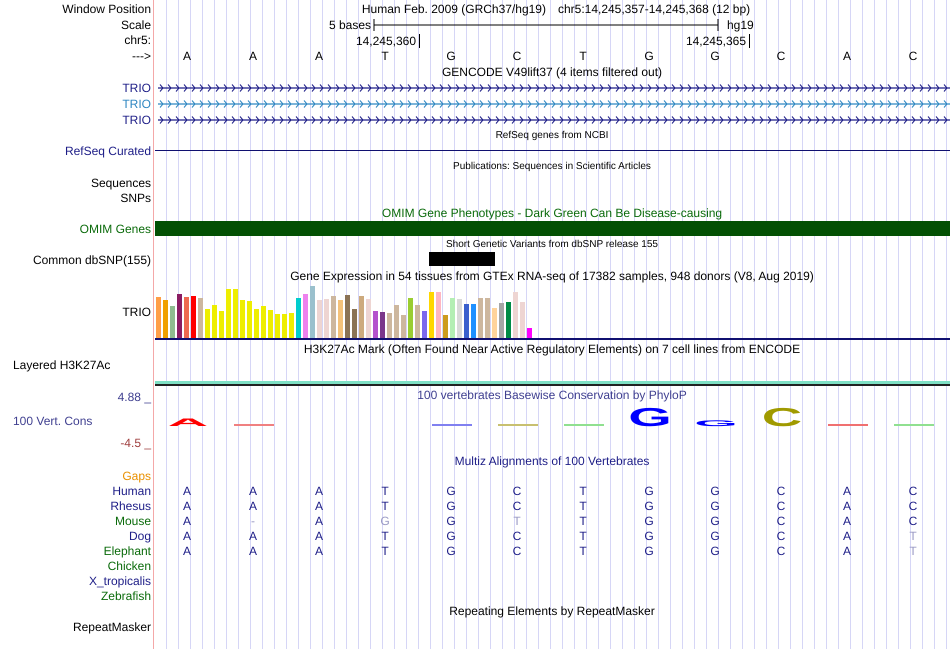 The width and height of the screenshot is (950, 649). Describe the element at coordinates (552, 72) in the screenshot. I see `track-title: GENCODE V49lift37 (4 items filtered out)` at that location.